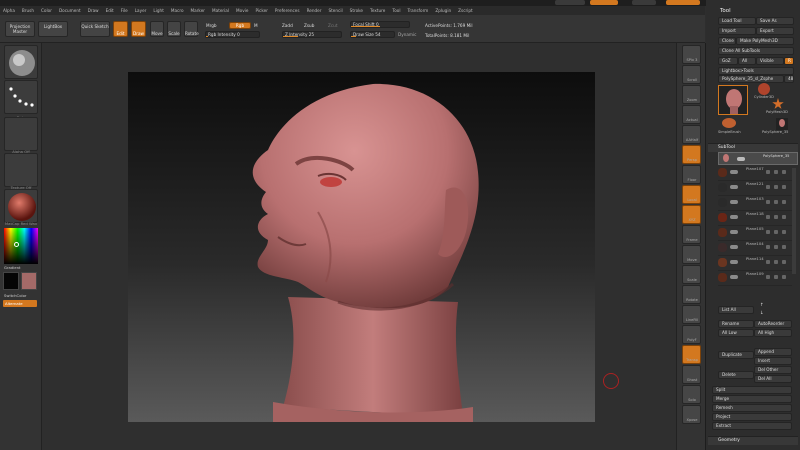 The image size is (800, 450). I want to click on clone-button: Clone, so click(727, 41).